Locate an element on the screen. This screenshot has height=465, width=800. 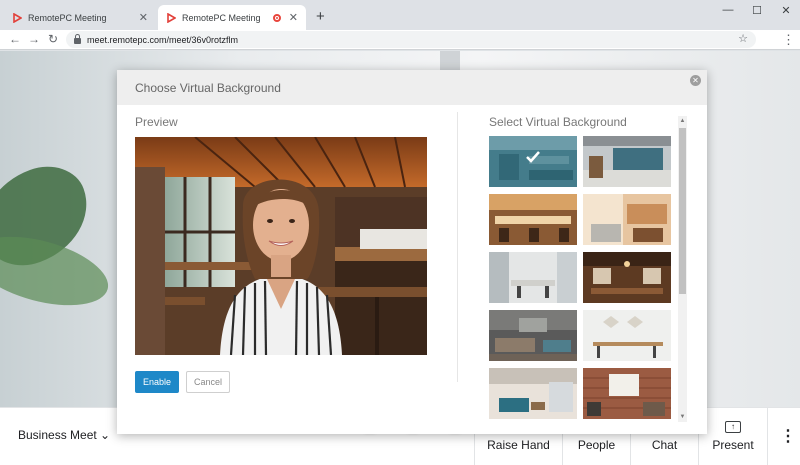
address-bar: meet.remotepc.com/meet/36v0rotzflm ☆ is located at coordinates (411, 39).